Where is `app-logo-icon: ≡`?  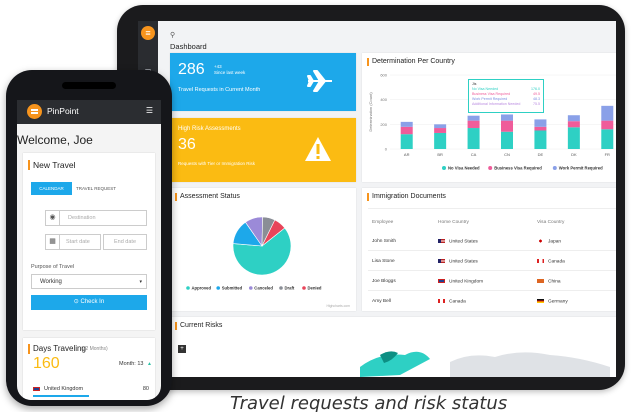
app-logo-icon: ≡ is located at coordinates (148, 33).